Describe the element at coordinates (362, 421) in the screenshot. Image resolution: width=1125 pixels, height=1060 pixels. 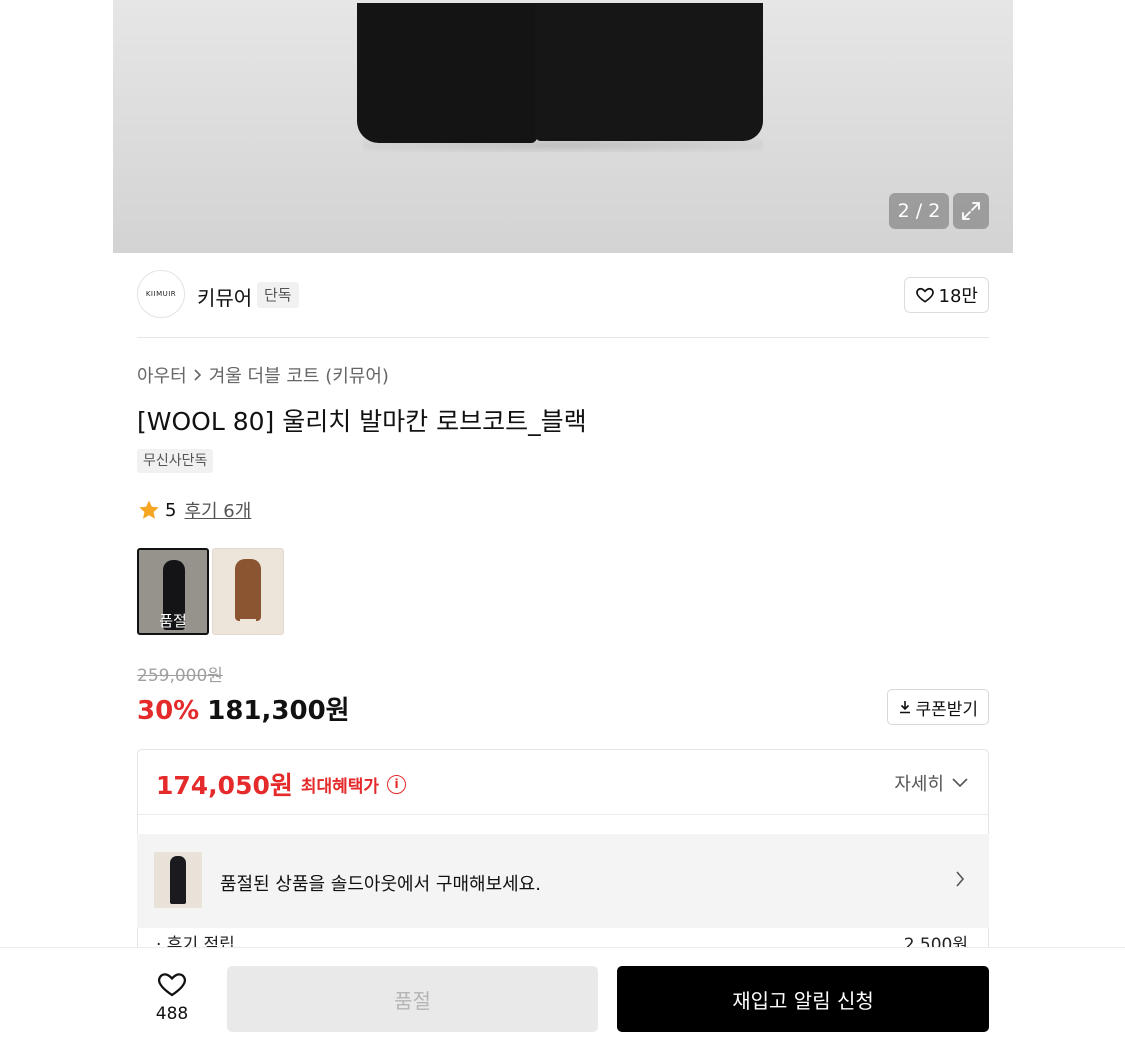
I see `product-title: [WOOL 80] 울리치 발마칸 로브코트_블랙` at that location.